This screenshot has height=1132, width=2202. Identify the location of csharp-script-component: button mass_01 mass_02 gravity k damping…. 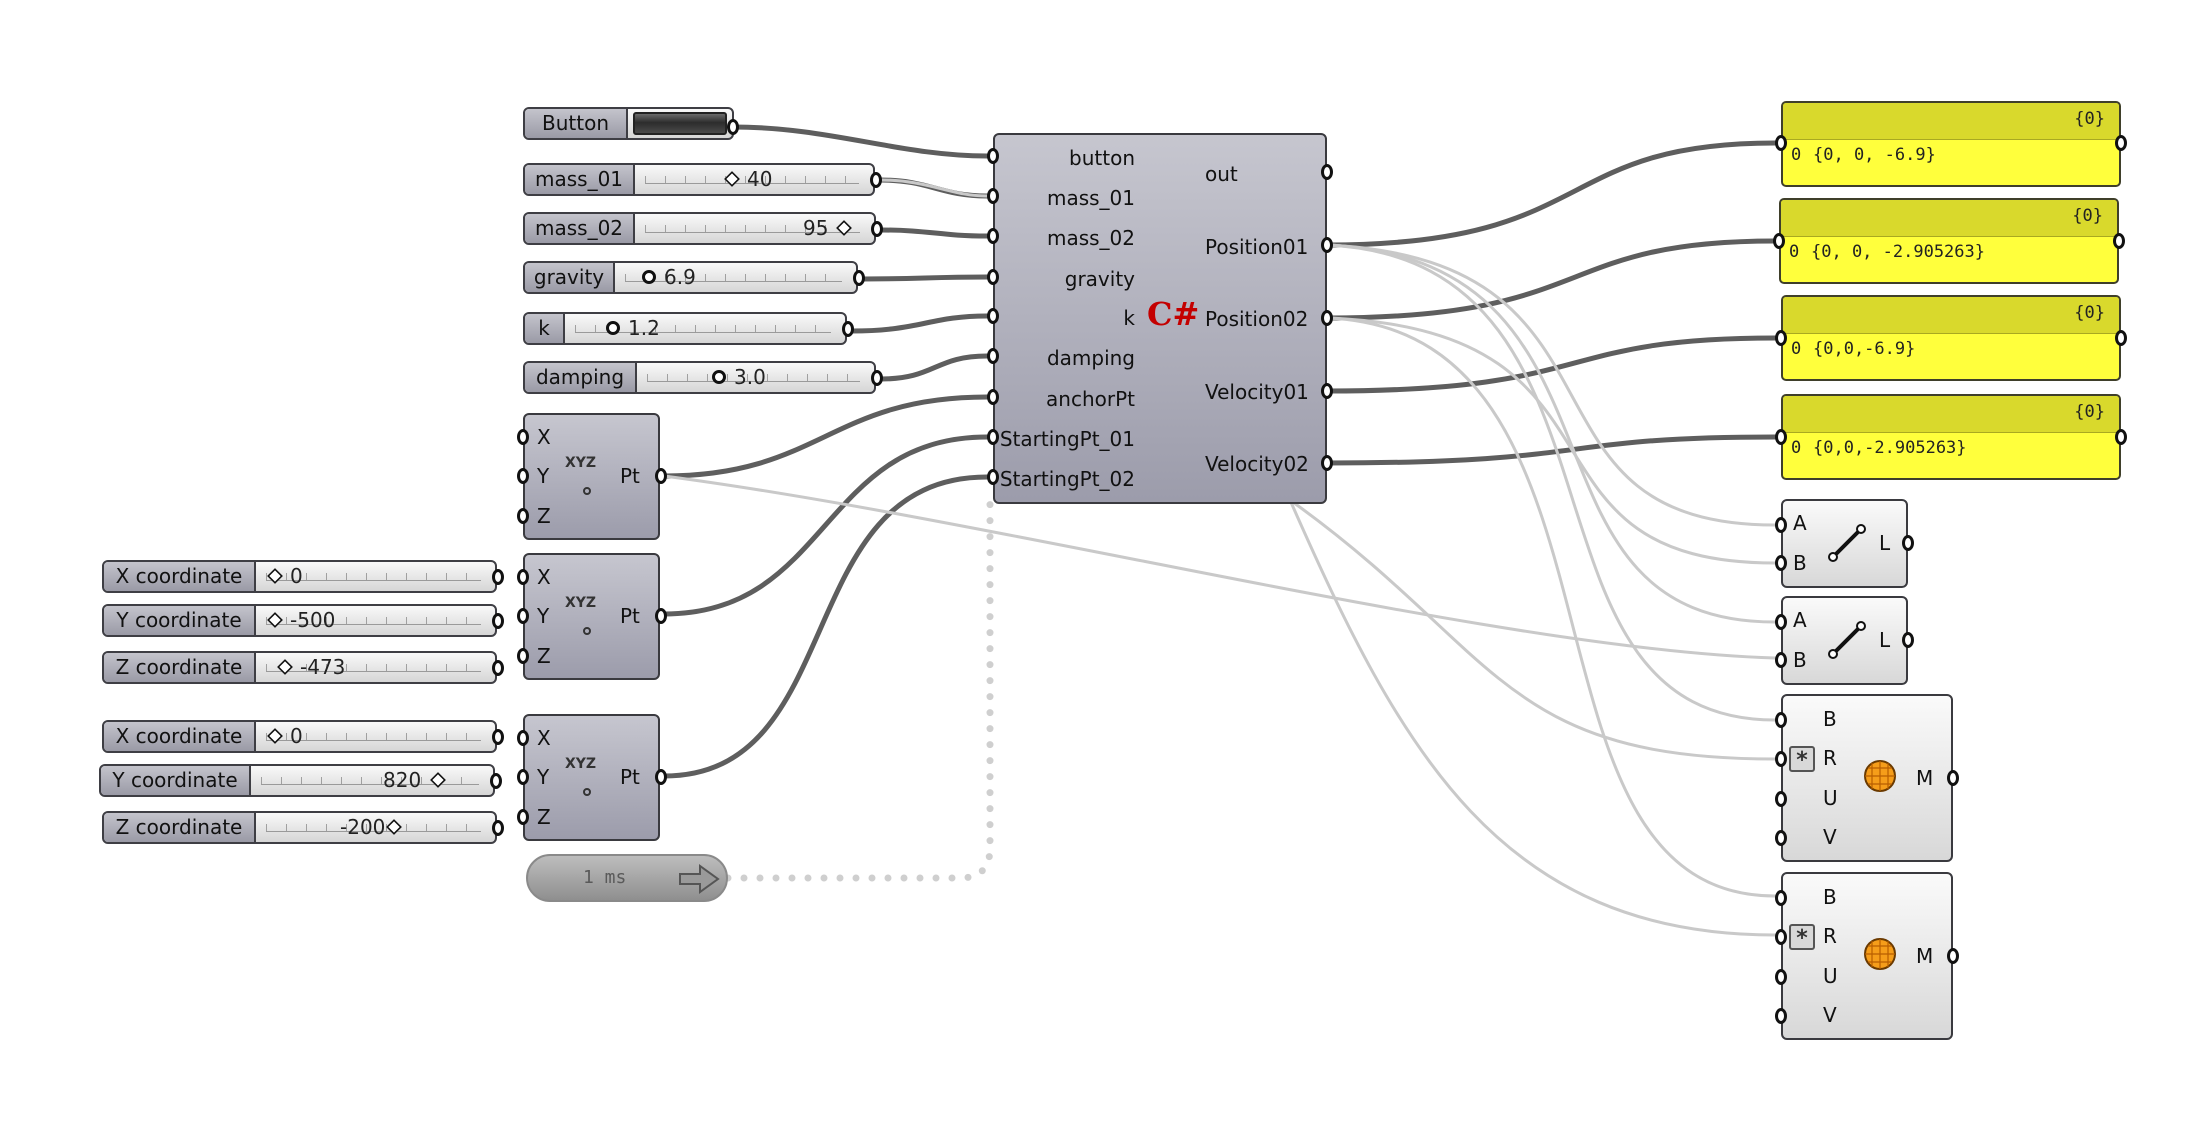
(1160, 318).